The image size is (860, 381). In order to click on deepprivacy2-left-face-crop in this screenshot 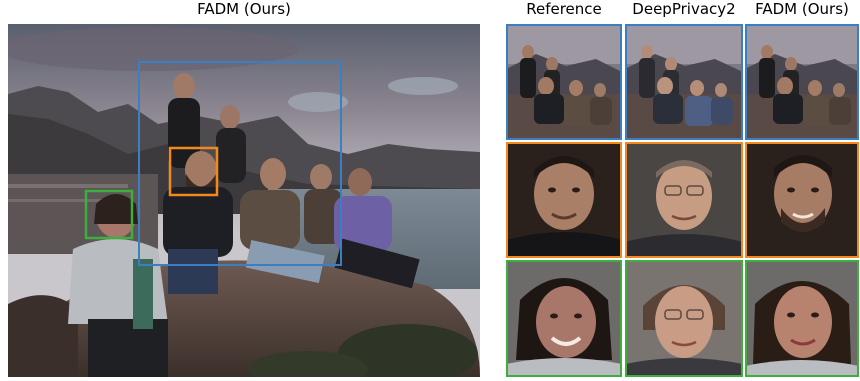, I will do `click(684, 318)`.